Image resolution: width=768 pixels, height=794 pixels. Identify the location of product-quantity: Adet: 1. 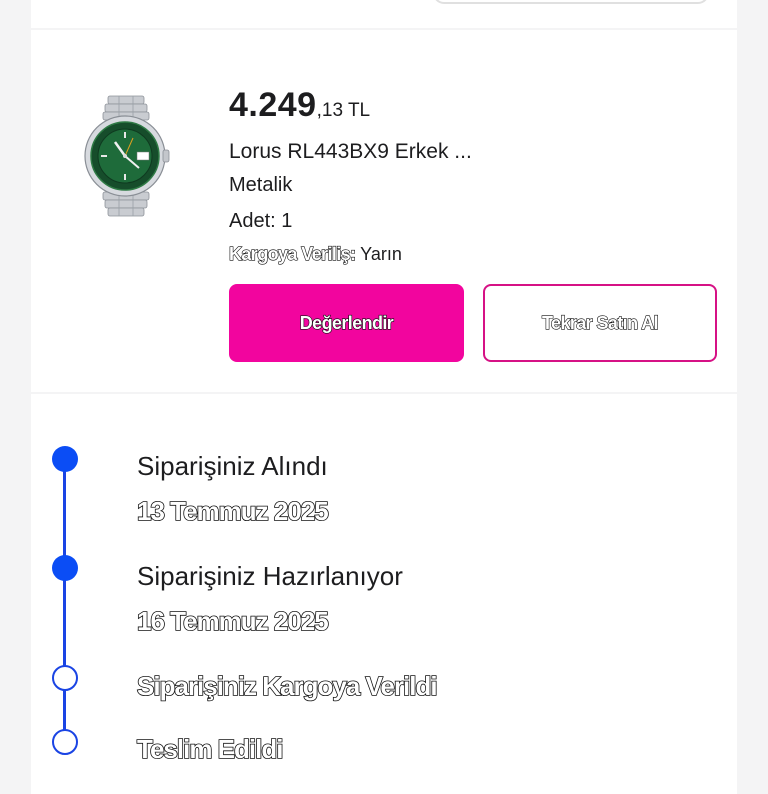
(261, 221).